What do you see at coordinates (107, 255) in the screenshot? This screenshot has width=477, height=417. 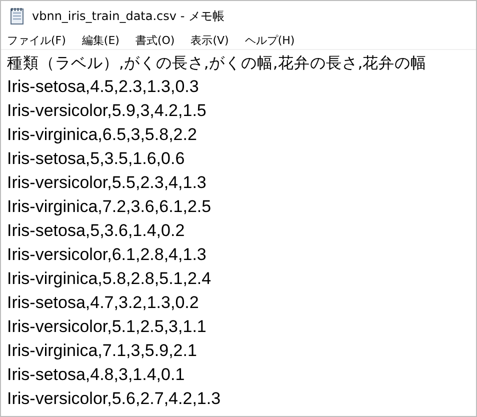 I see `text-line: Iris-versicolor,6.1,2.8,4,1.3` at bounding box center [107, 255].